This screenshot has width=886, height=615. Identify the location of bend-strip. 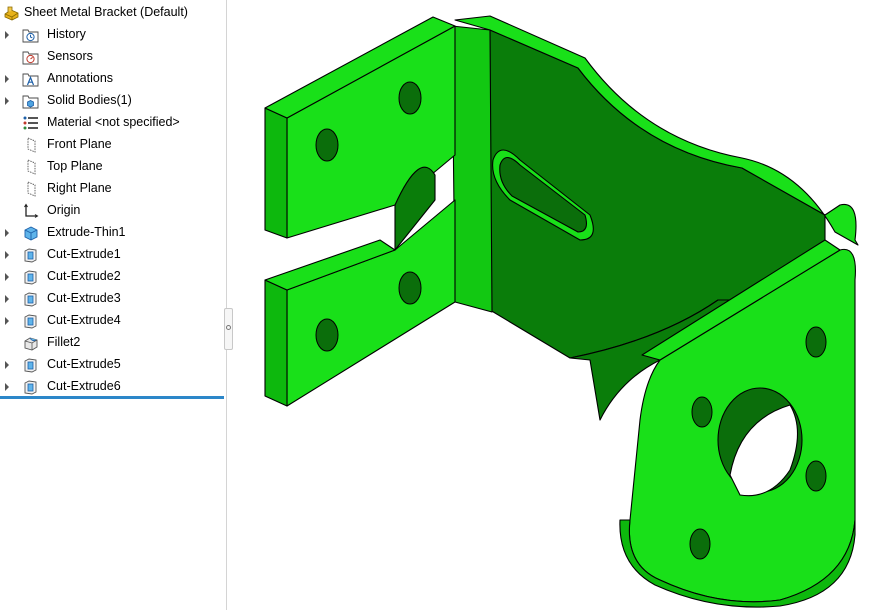
(472, 169).